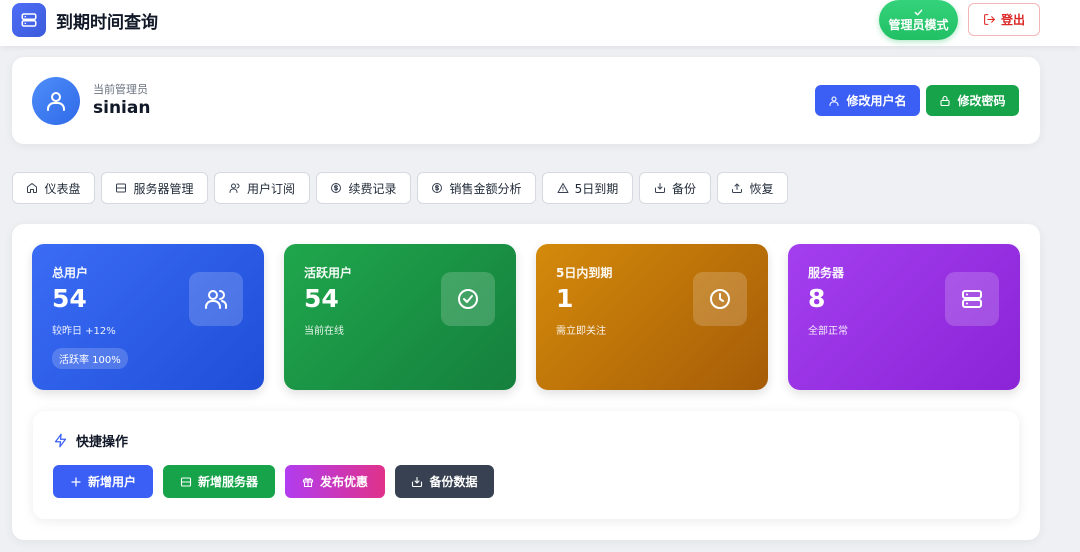 The width and height of the screenshot is (1080, 552). I want to click on tab-sales-analysis: 销售金额分析, so click(476, 188).